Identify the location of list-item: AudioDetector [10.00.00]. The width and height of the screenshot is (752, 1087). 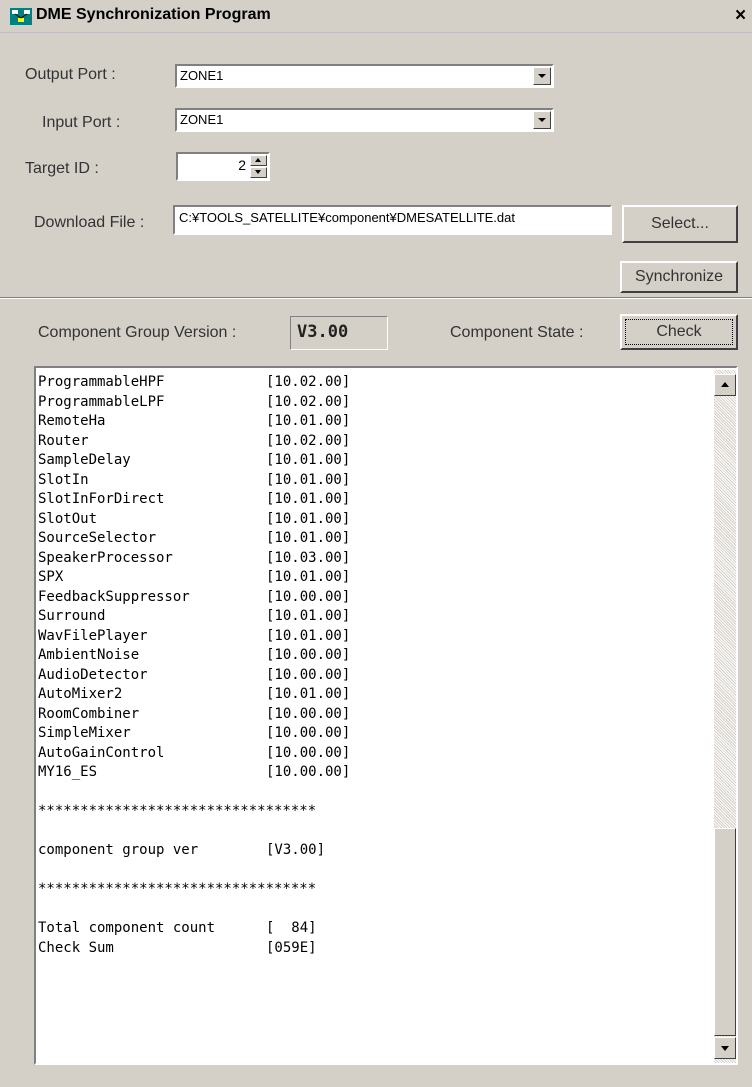
(194, 674).